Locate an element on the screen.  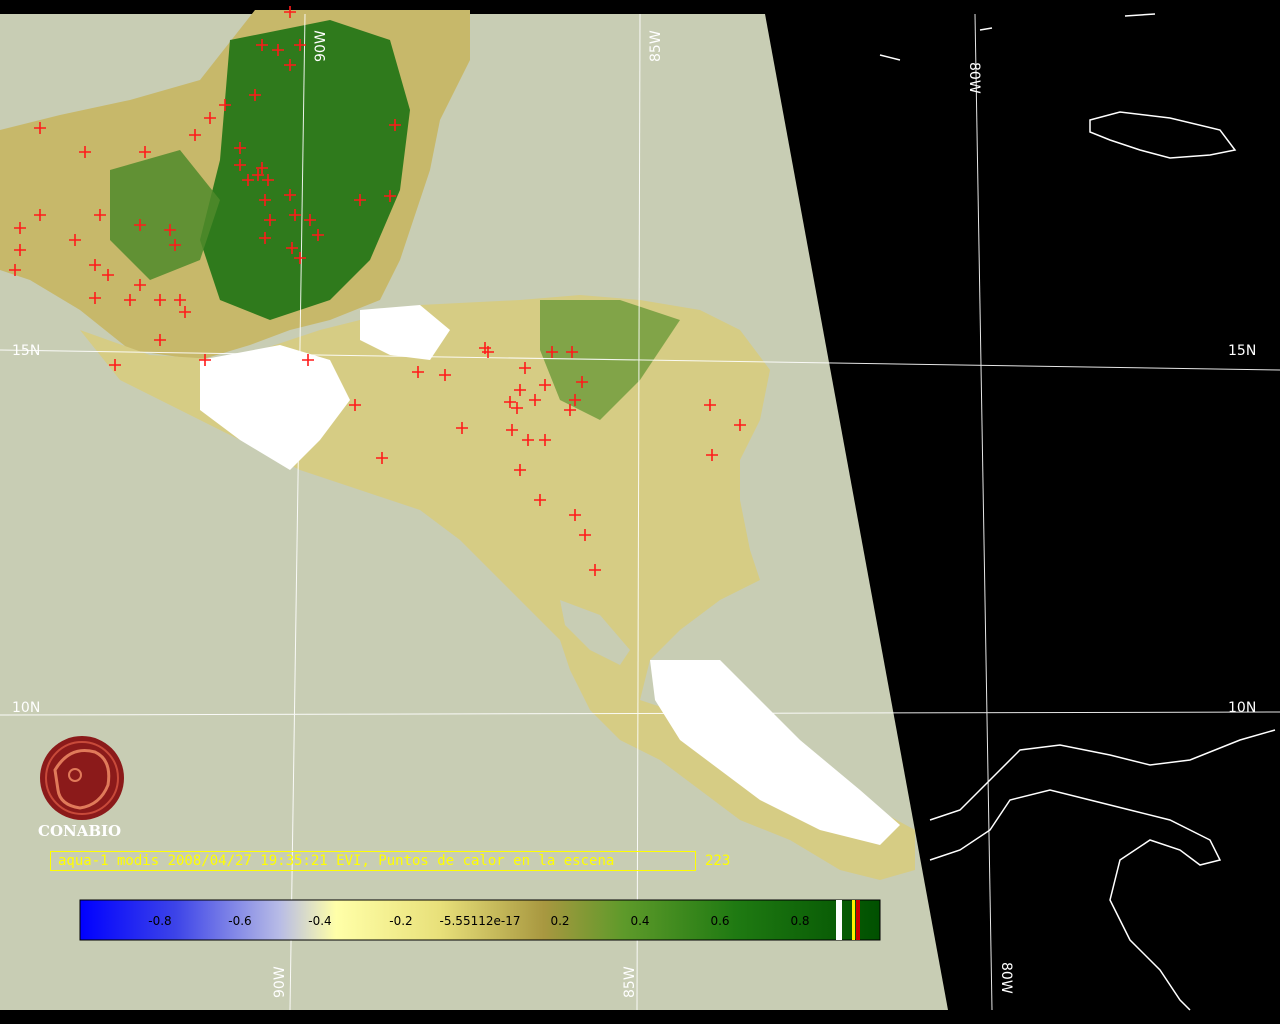
lon-label-85w-bottom: 85W is located at coordinates (630, 982).